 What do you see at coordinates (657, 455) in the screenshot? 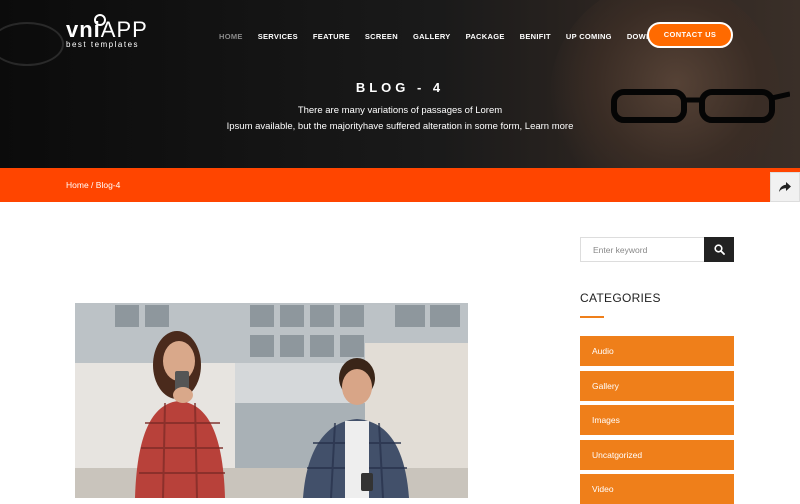
I see `category-uncategorized: Uncatgorized` at bounding box center [657, 455].